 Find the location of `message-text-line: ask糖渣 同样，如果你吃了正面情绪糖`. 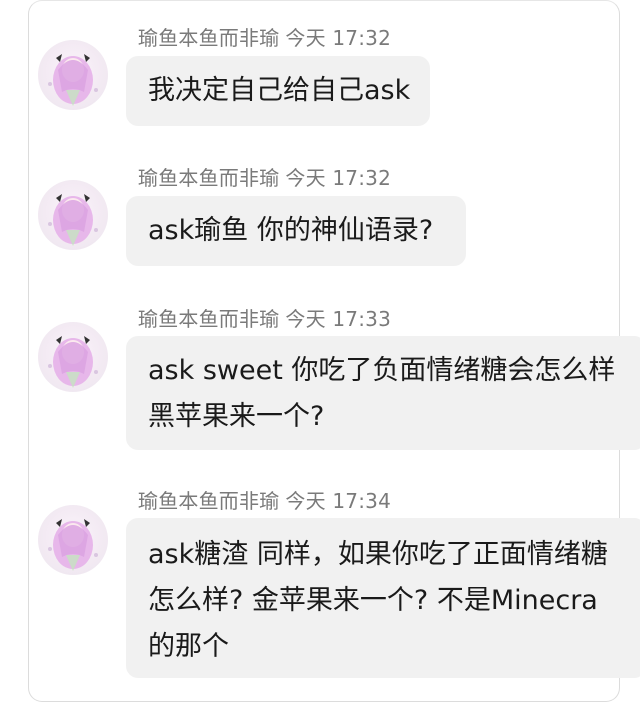

message-text-line: ask糖渣 同样，如果你吃了正面情绪糖 is located at coordinates (378, 554).